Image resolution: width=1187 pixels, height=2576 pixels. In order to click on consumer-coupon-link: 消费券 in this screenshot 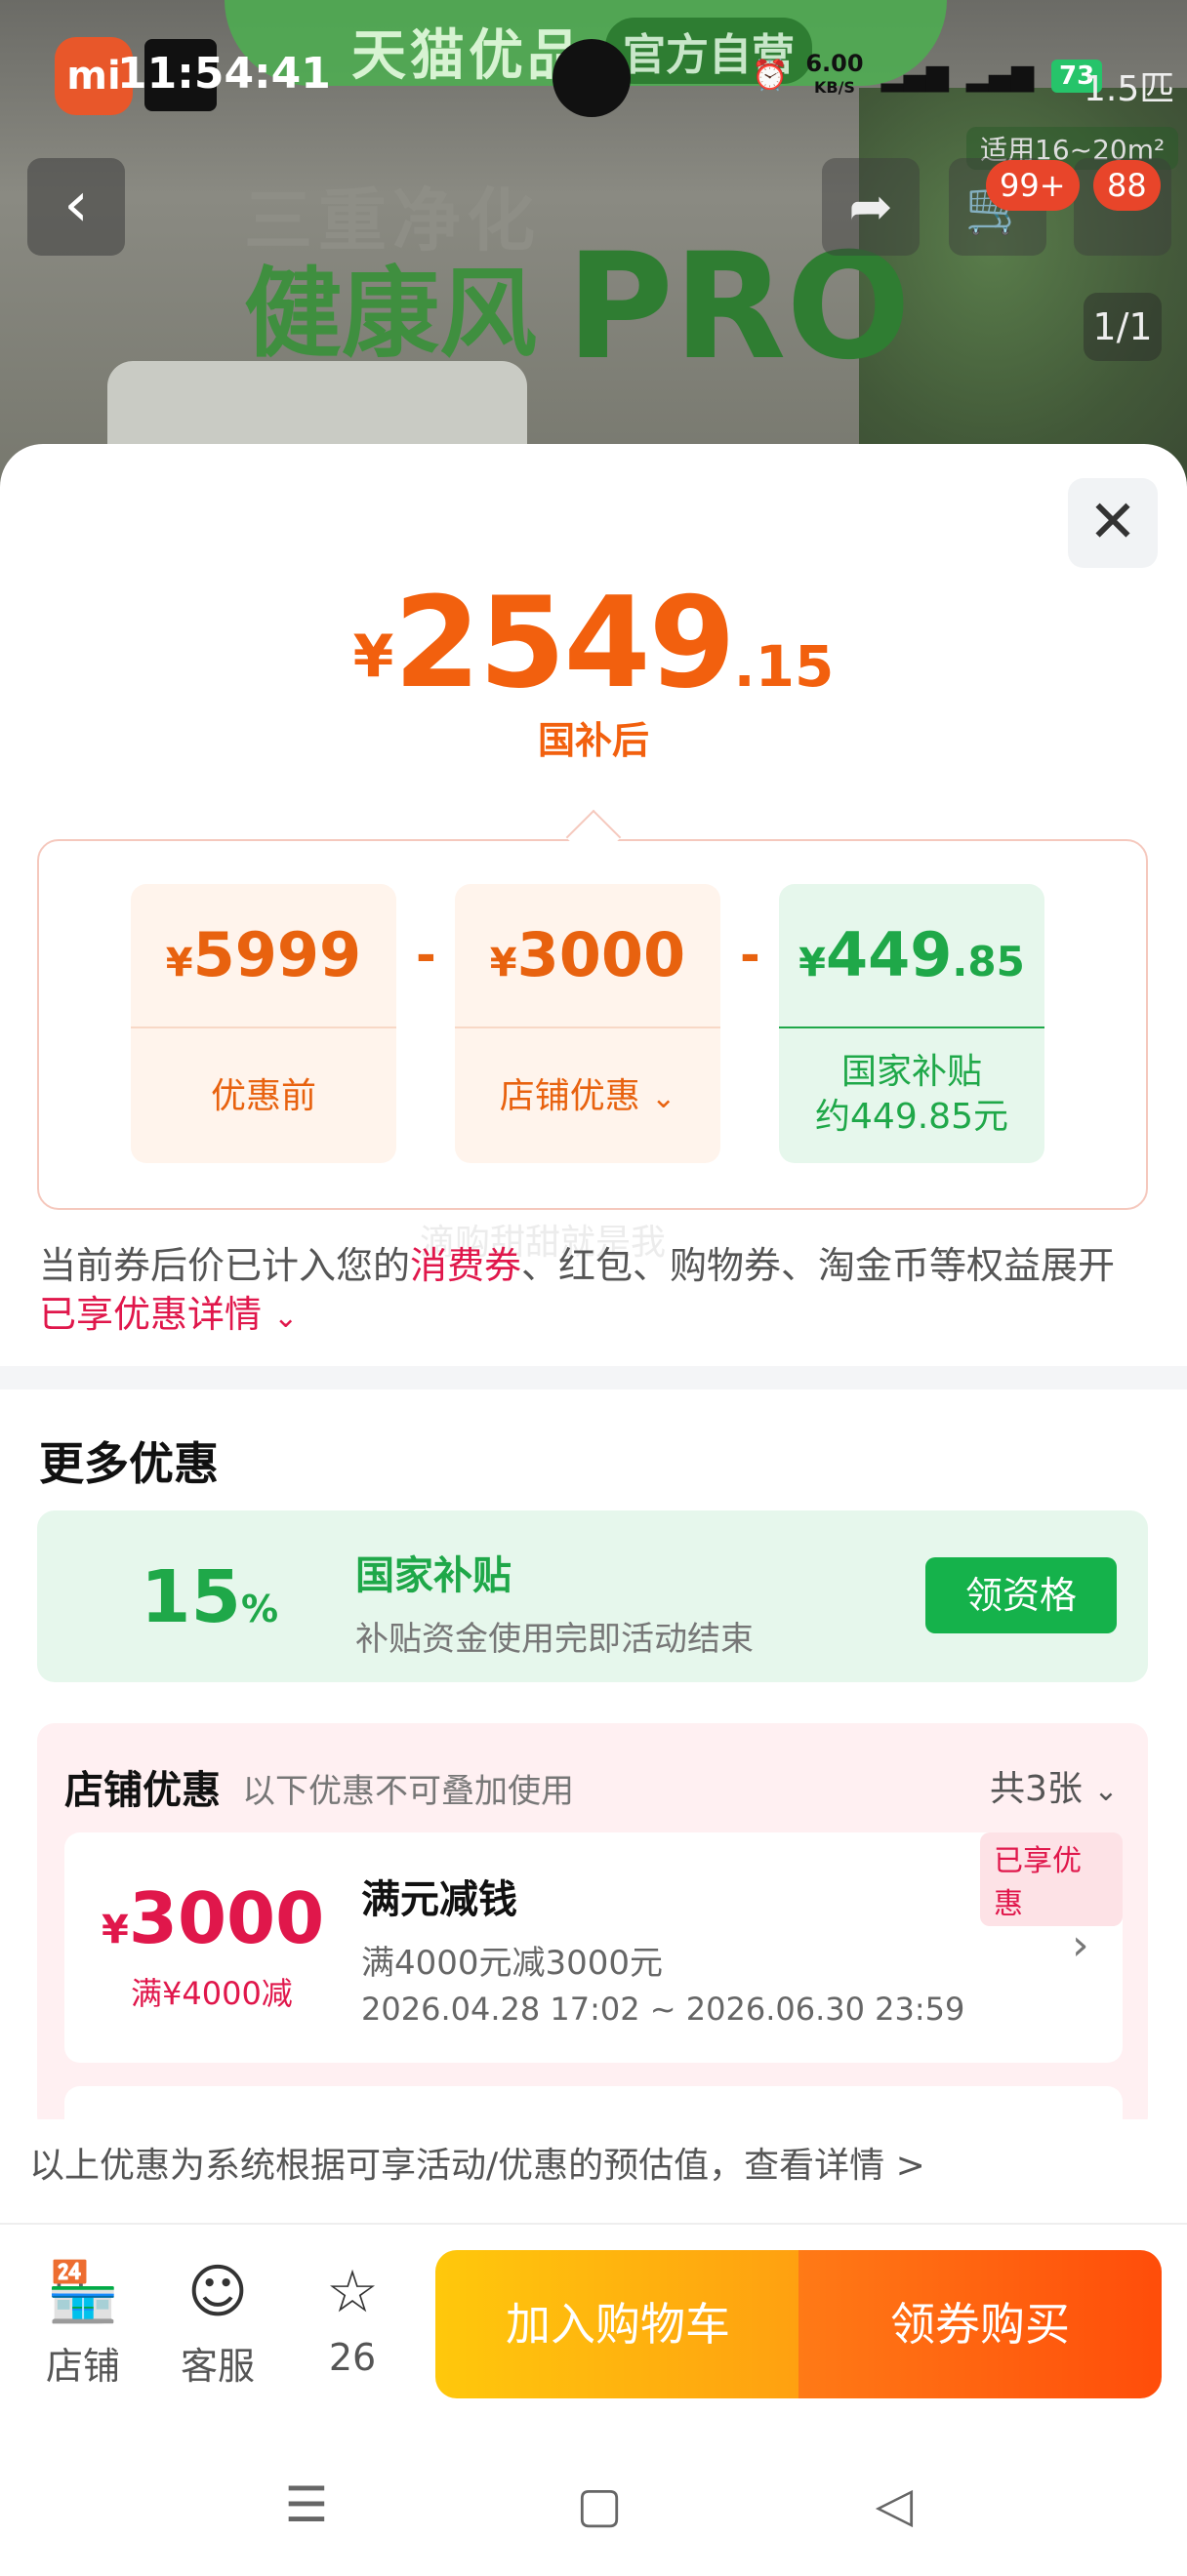, I will do `click(465, 1265)`.